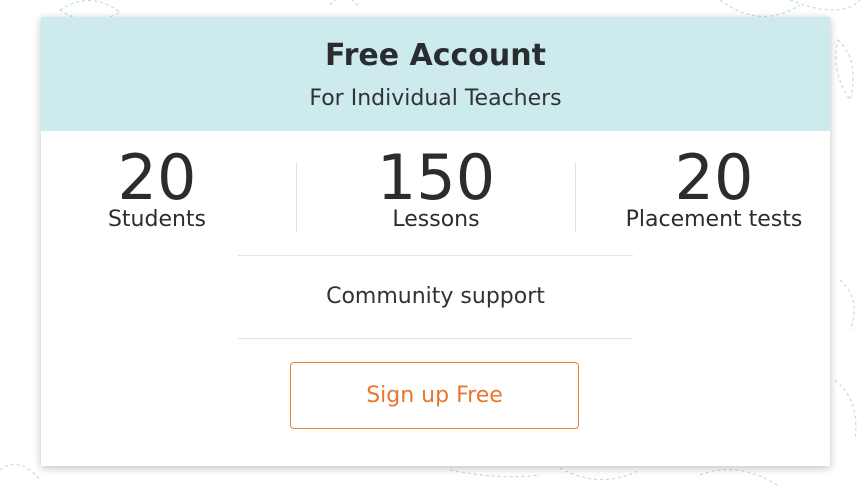 The width and height of the screenshot is (863, 487). I want to click on stat-students: 20 Students, so click(157, 188).